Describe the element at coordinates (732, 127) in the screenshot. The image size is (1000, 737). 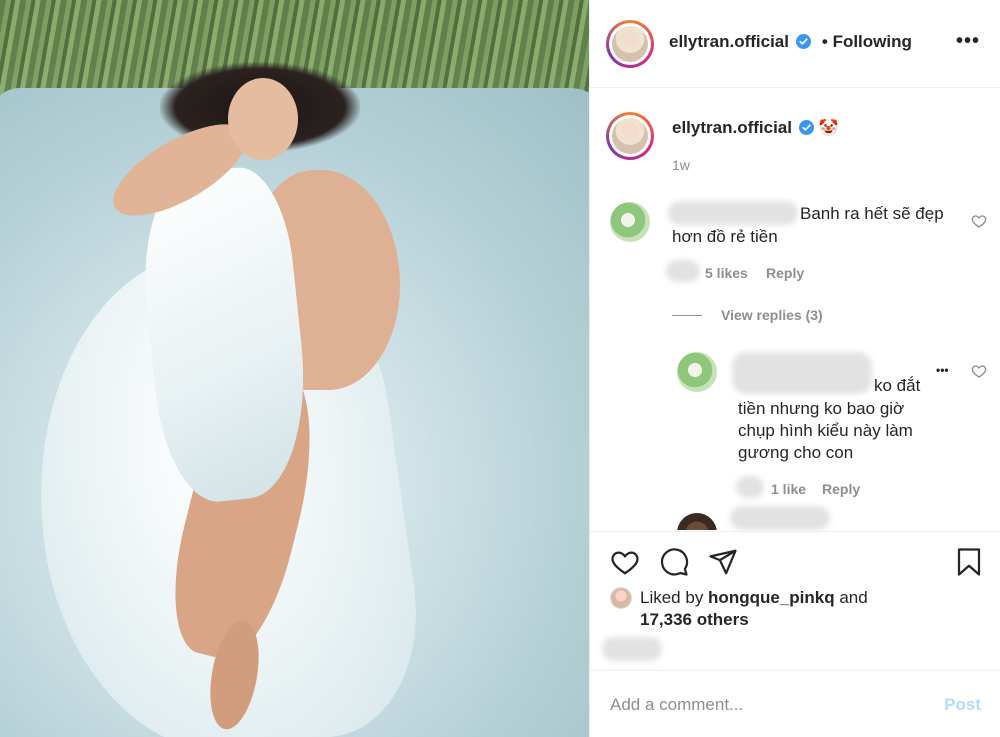
I see `caption-username: ellytran.official` at that location.